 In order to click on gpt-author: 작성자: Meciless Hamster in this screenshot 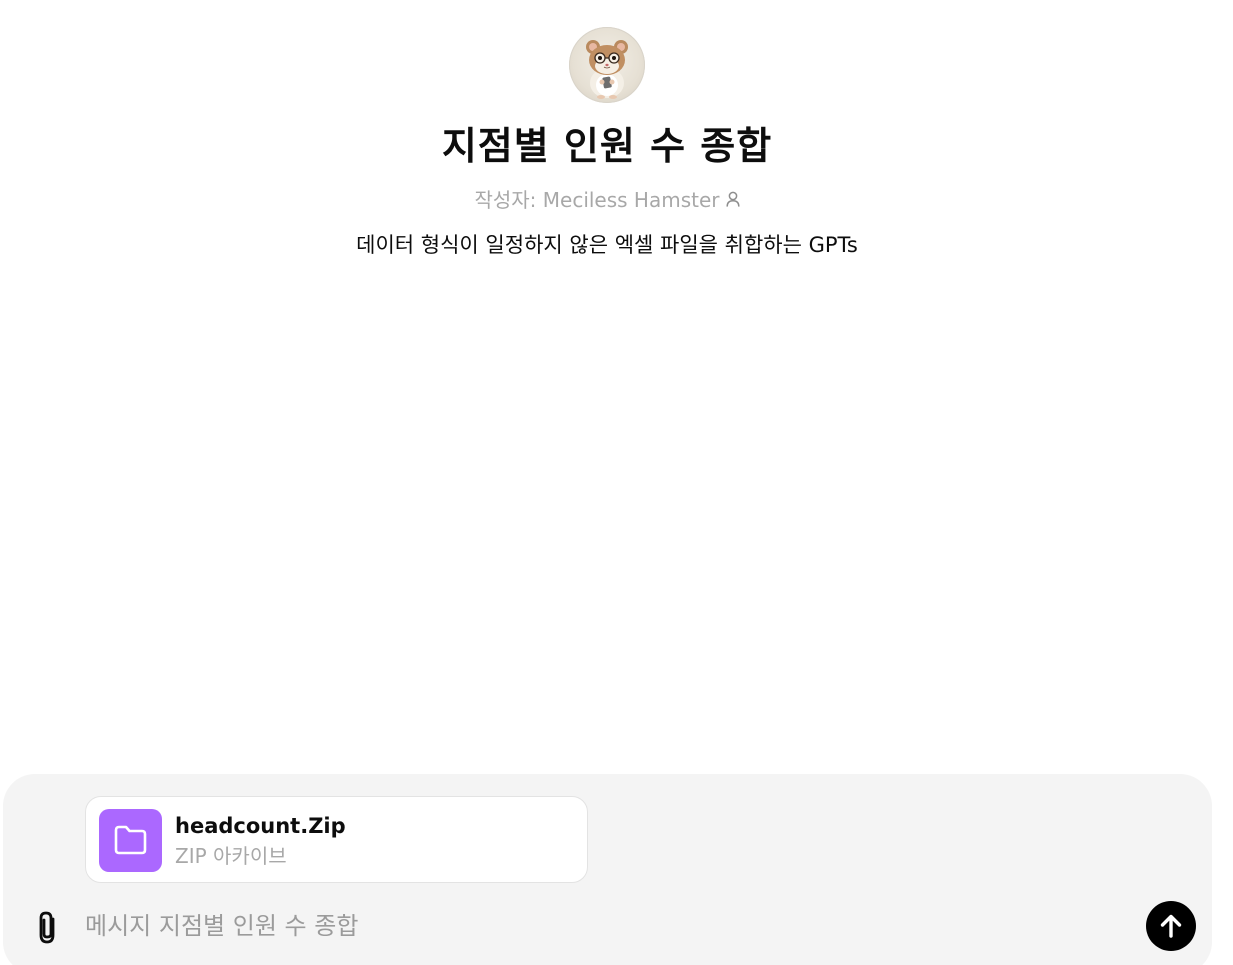, I will do `click(607, 200)`.